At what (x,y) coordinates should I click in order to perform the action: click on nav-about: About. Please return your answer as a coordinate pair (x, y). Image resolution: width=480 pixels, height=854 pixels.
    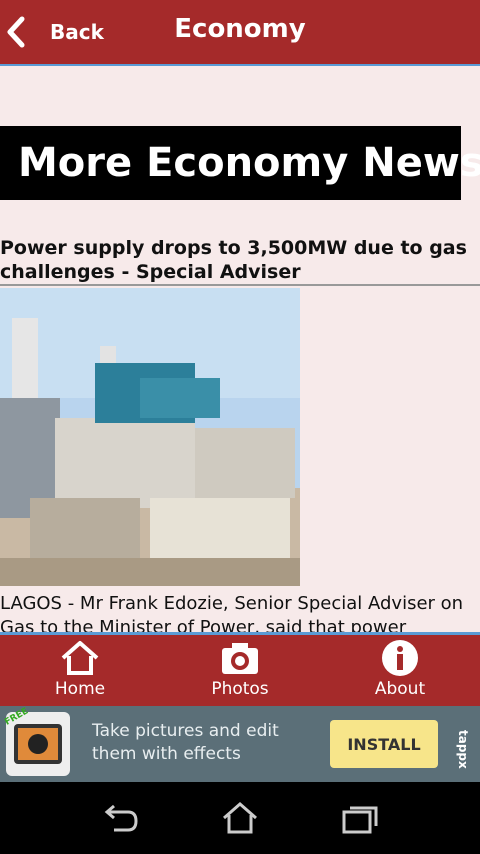
    Looking at the image, I should click on (400, 670).